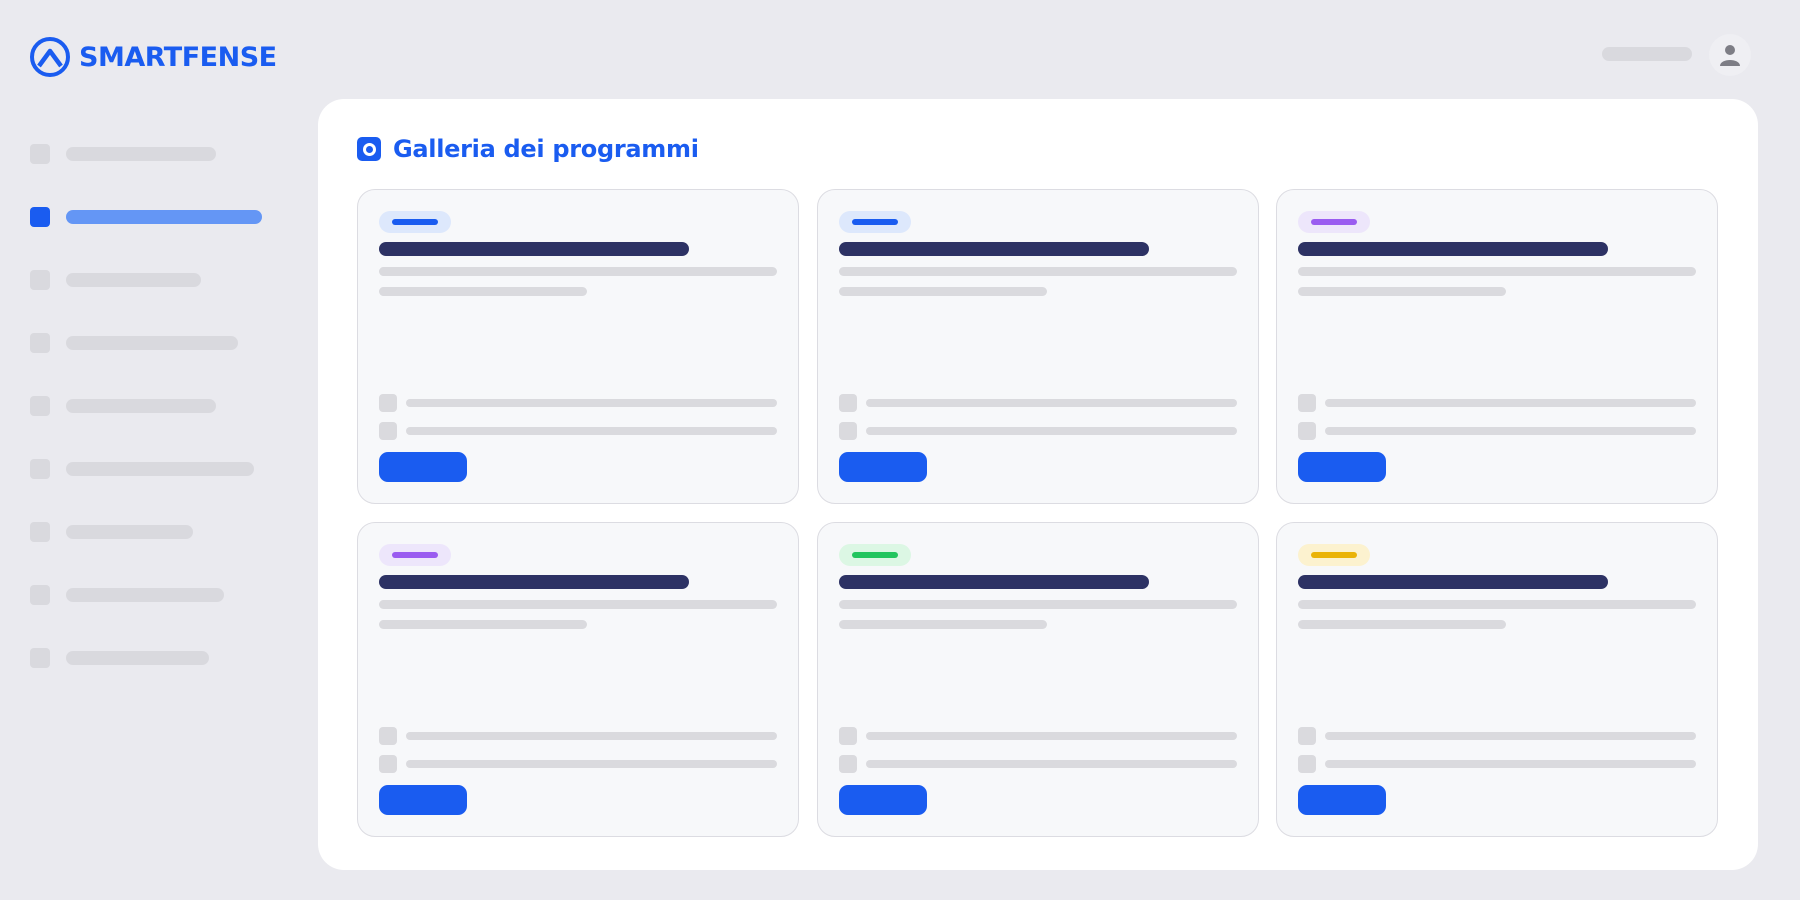 The width and height of the screenshot is (1800, 900). I want to click on user-avatar, so click(1730, 55).